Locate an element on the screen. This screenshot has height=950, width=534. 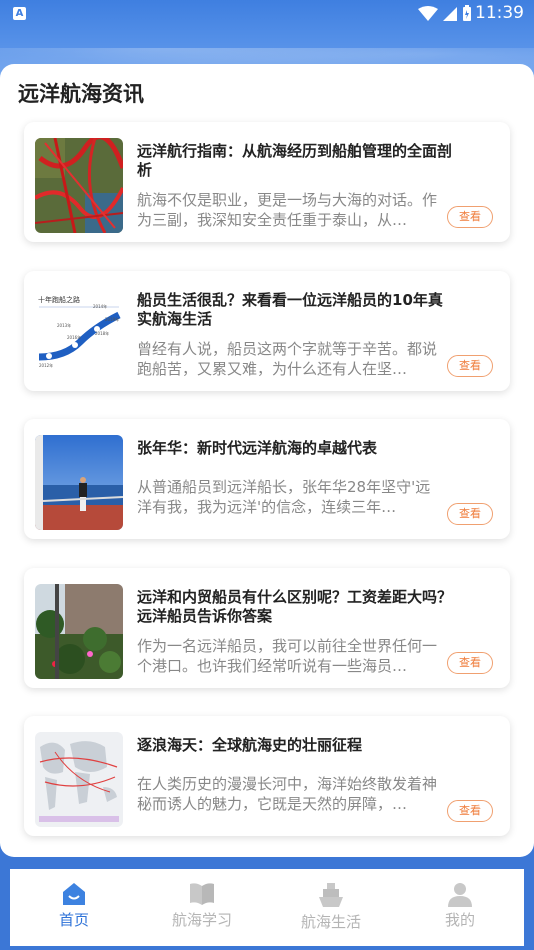
tab-label: 航海生活 is located at coordinates (330, 922).